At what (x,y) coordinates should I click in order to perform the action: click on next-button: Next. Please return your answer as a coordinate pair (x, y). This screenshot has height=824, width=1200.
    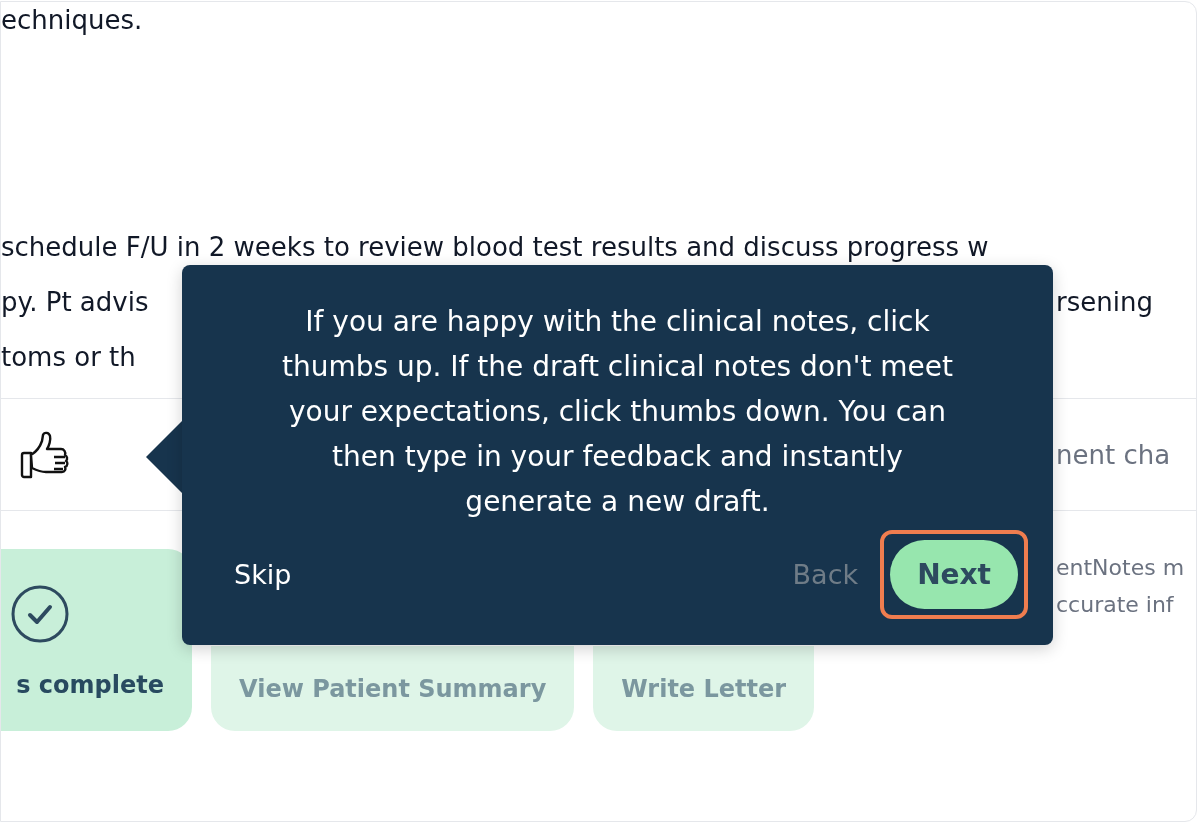
    Looking at the image, I should click on (954, 574).